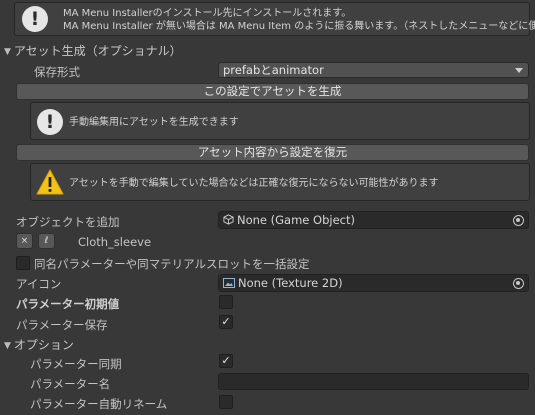  Describe the element at coordinates (280, 121) in the screenshot. I see `generate-info-helpbox: ! 手動編集用にアセットを生成できます` at that location.